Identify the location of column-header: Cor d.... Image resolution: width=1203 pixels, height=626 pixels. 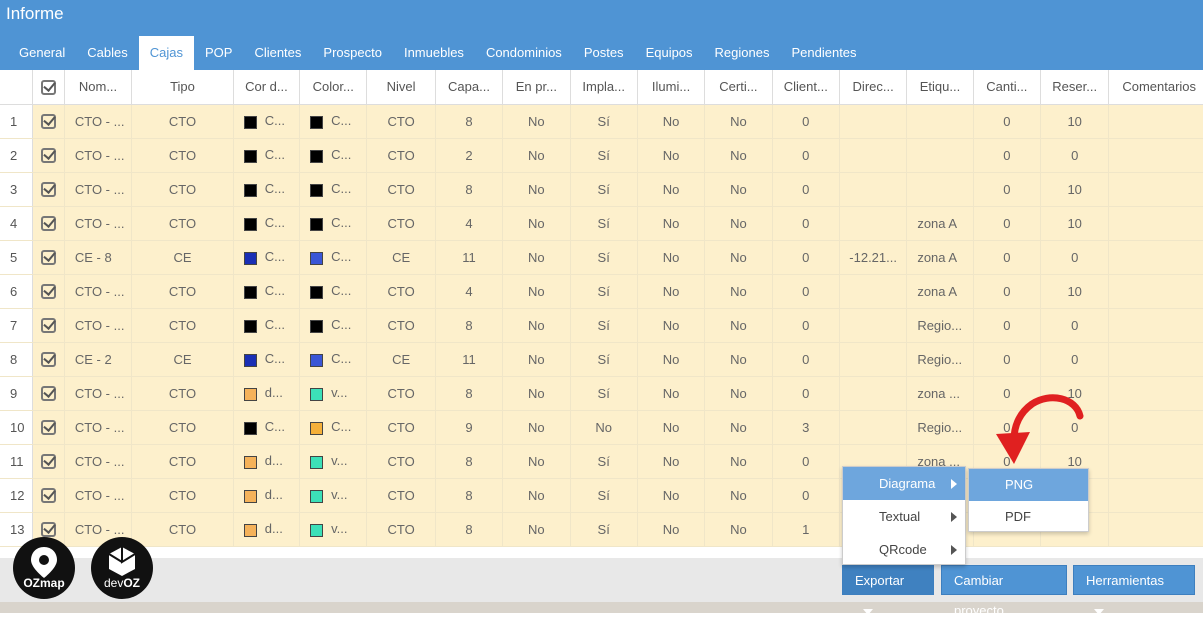
(267, 87).